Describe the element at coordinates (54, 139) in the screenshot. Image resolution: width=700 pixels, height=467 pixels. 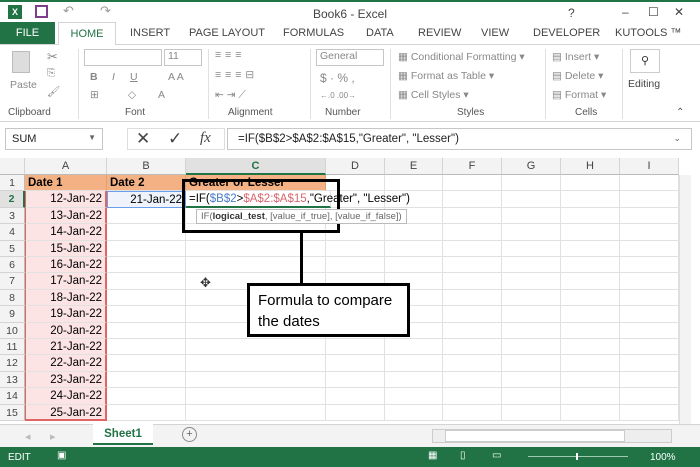
I see `name-box: SUM ▼` at that location.